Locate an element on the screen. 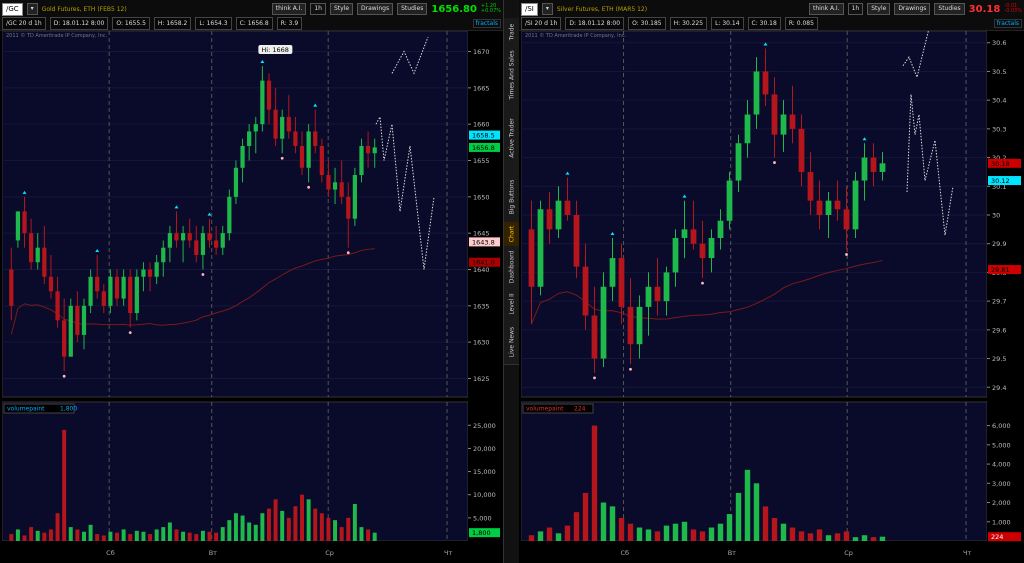 The image size is (1024, 563). side-tab-live-news: Live News is located at coordinates (512, 342).